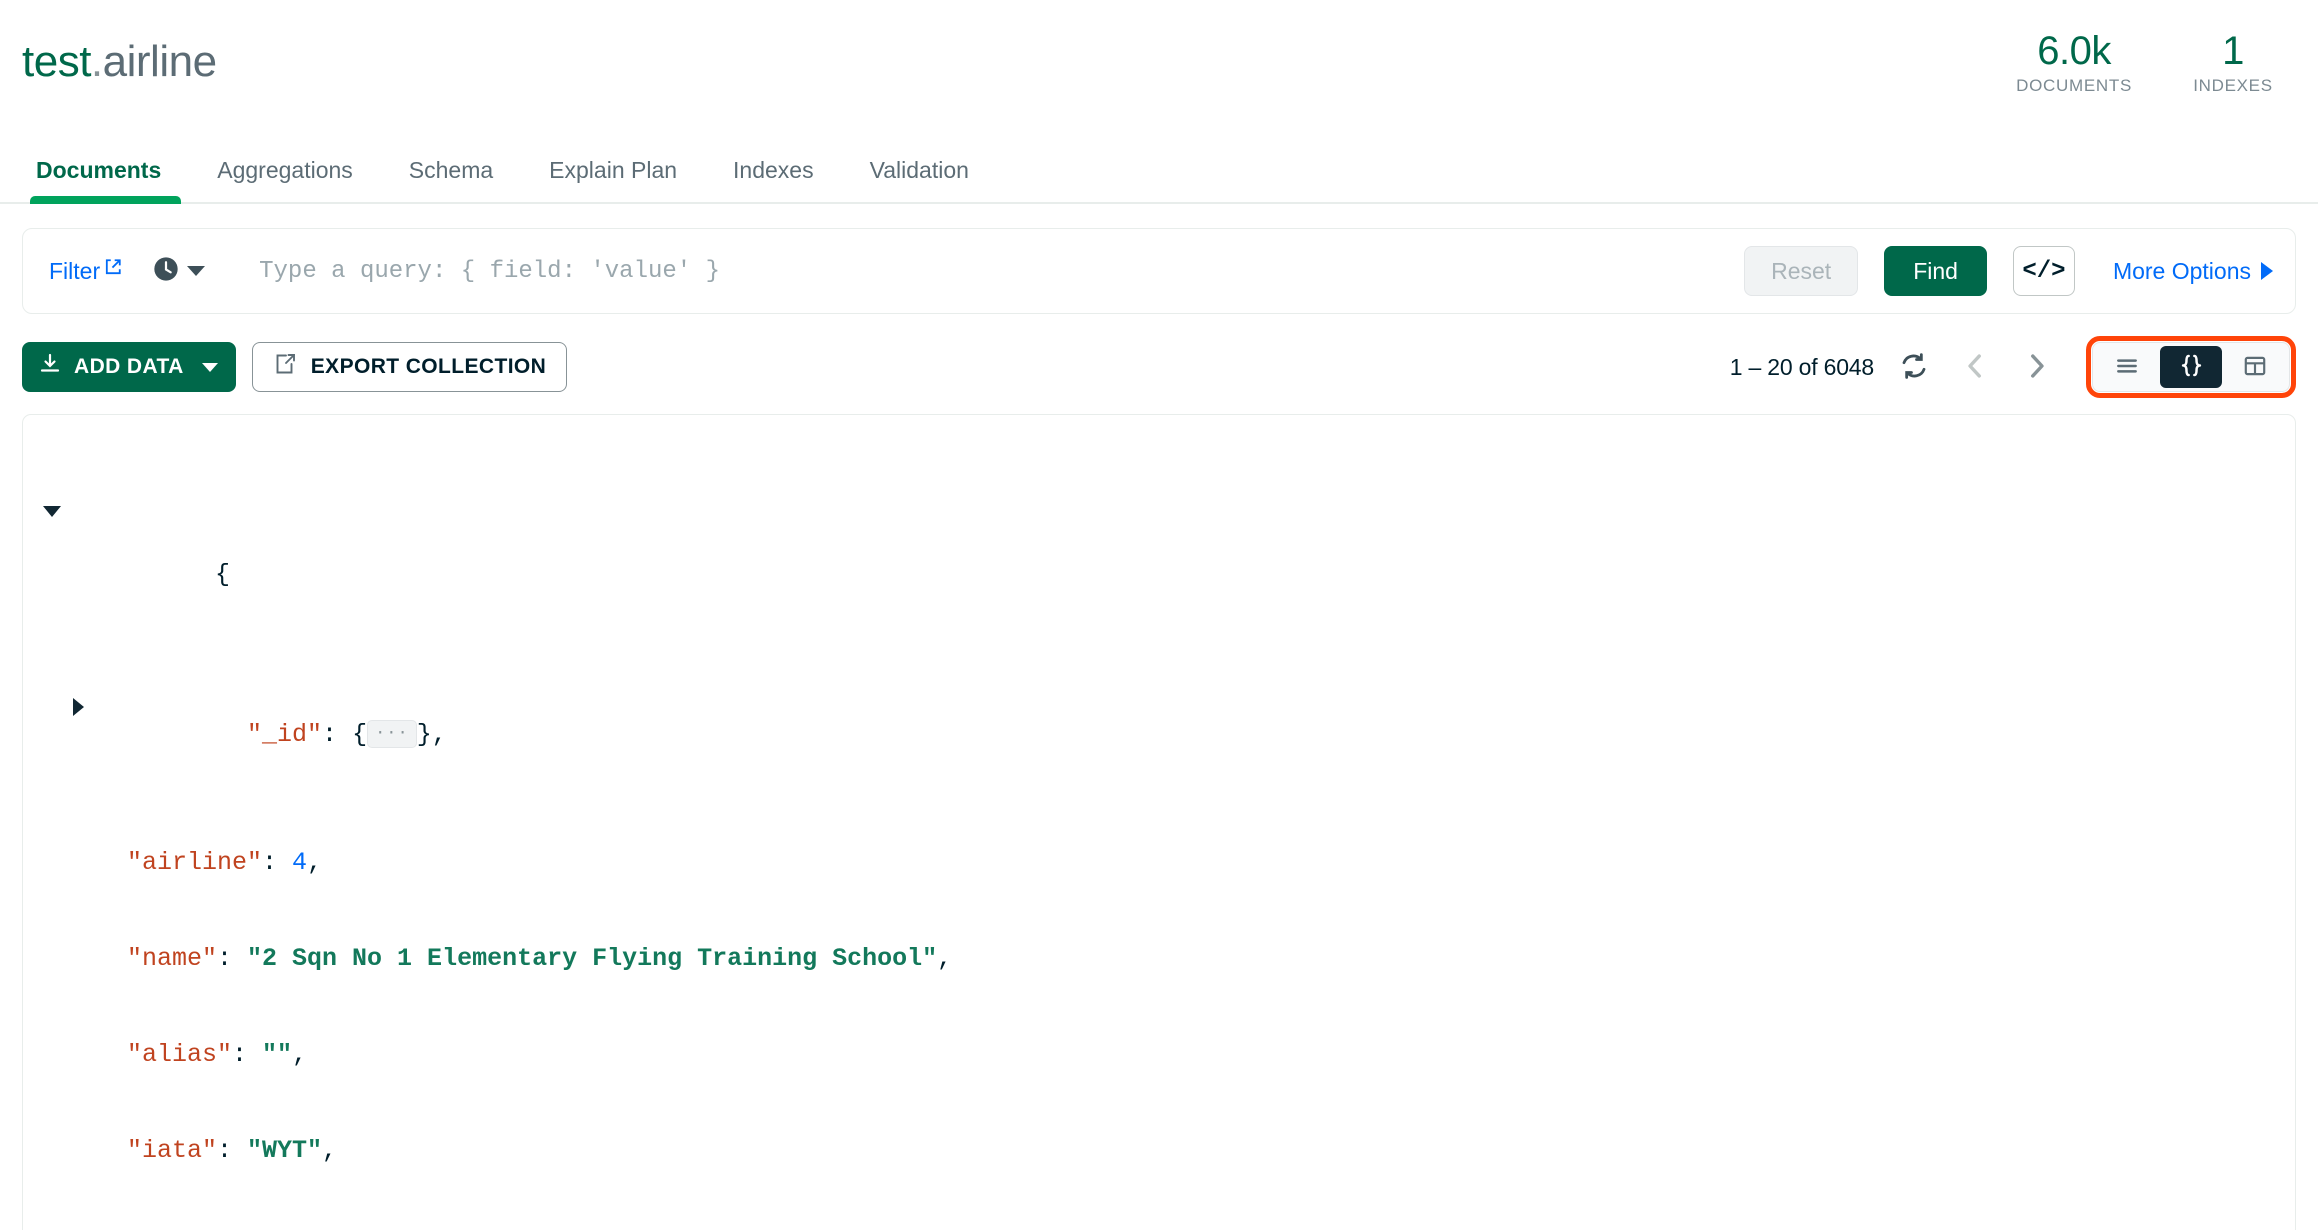  I want to click on table-view-button, so click(2255, 367).